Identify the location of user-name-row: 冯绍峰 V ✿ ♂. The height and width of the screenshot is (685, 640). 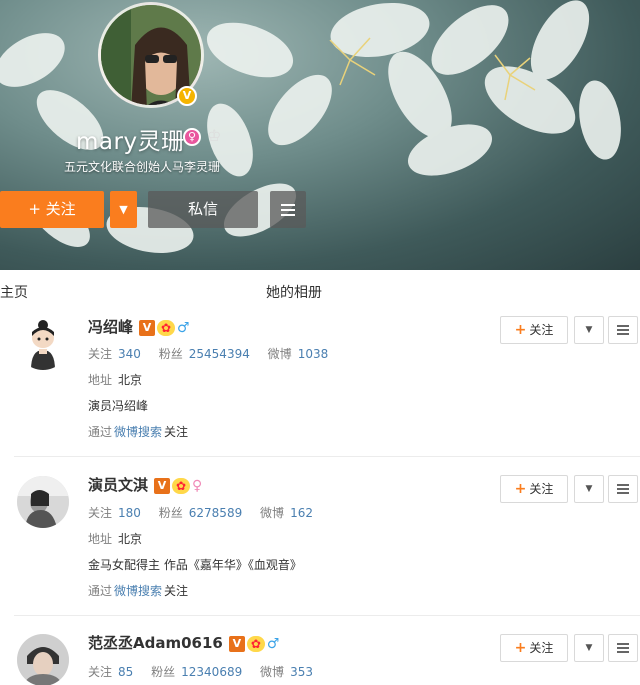
(139, 326).